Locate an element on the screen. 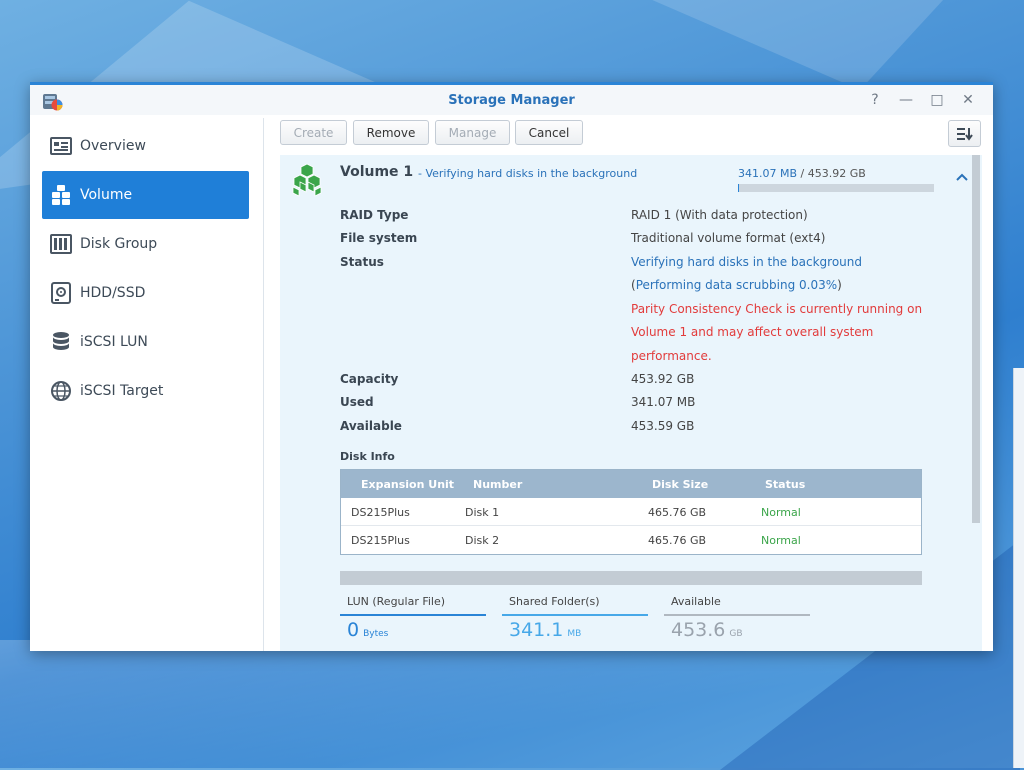 The image size is (1024, 770). capacity-label: Capacity is located at coordinates (369, 379).